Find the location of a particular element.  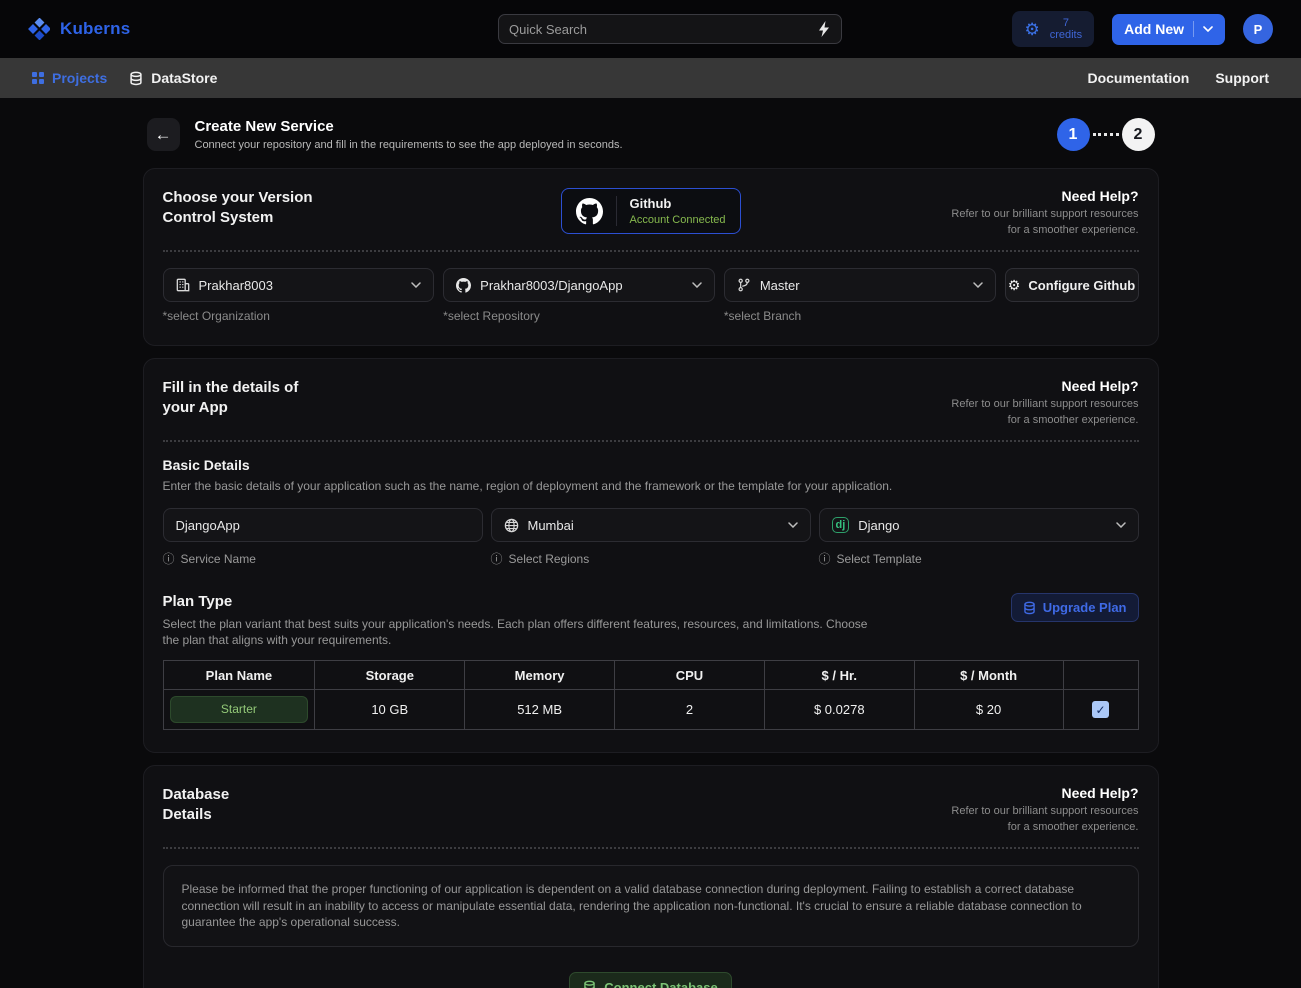

add-new-label: Add New is located at coordinates (1154, 29).